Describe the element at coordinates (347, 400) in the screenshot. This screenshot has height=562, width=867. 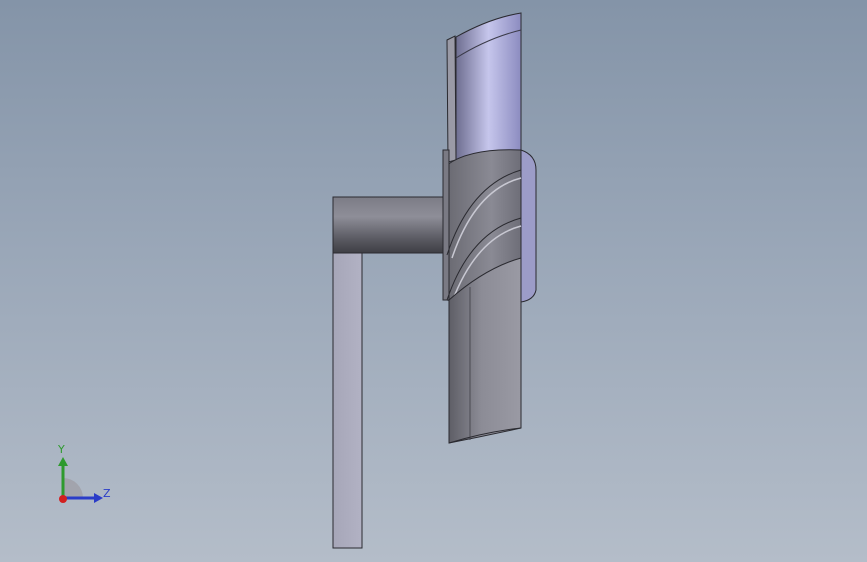
I see `support-post` at that location.